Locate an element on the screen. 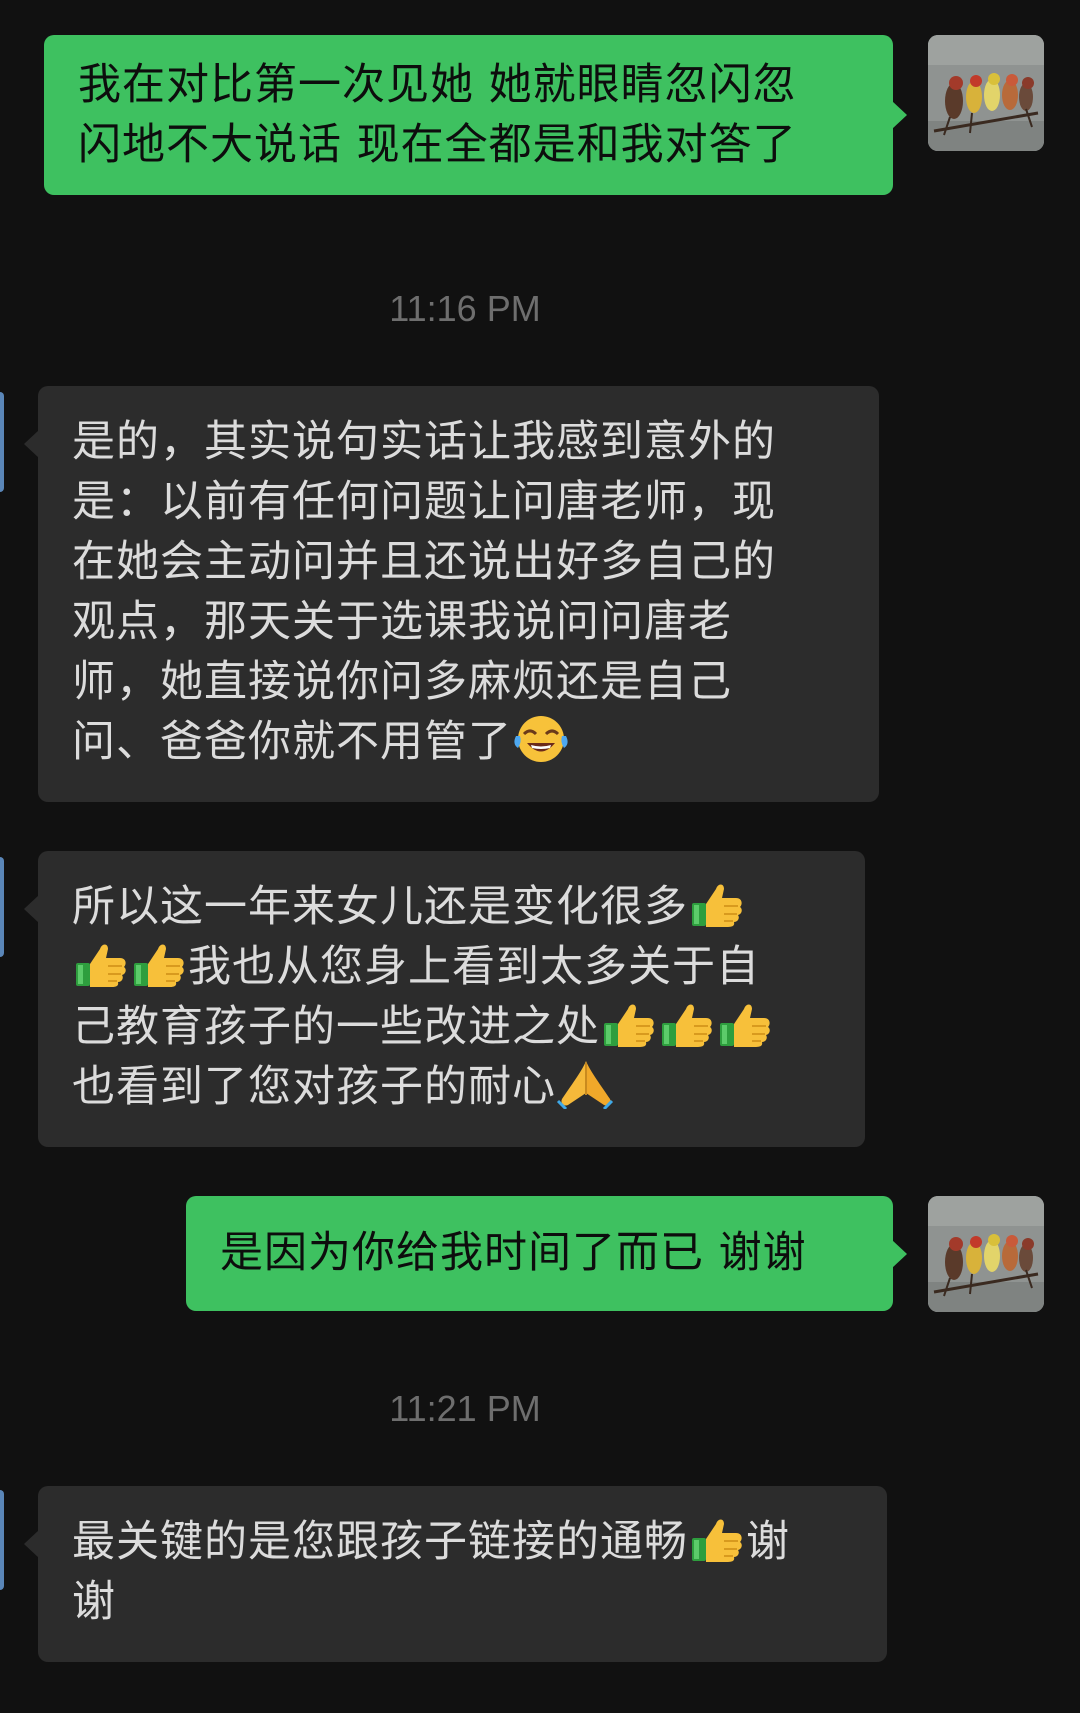 Image resolution: width=1080 pixels, height=1713 pixels. message-line: 所以这一年来女儿还是变化很多 is located at coordinates (454, 907).